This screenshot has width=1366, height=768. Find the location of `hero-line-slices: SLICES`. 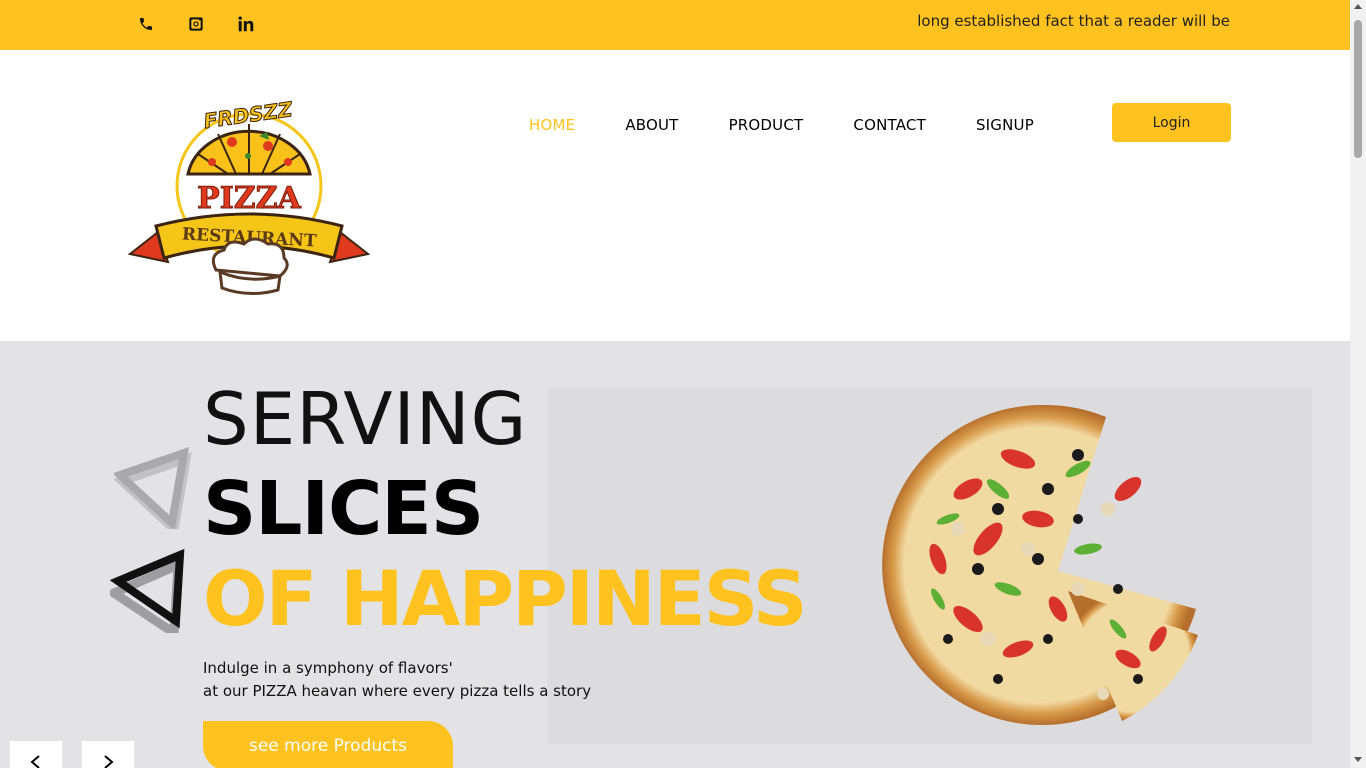

hero-line-slices: SLICES is located at coordinates (343, 509).